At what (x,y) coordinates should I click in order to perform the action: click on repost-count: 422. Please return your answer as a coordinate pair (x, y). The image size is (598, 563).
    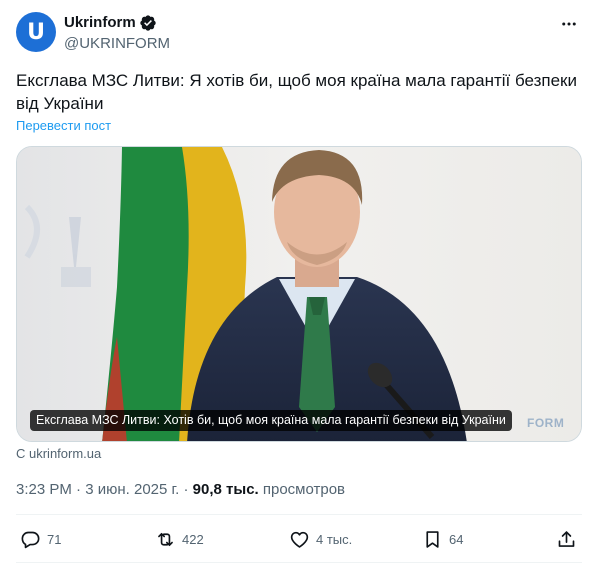
    Looking at the image, I should click on (193, 539).